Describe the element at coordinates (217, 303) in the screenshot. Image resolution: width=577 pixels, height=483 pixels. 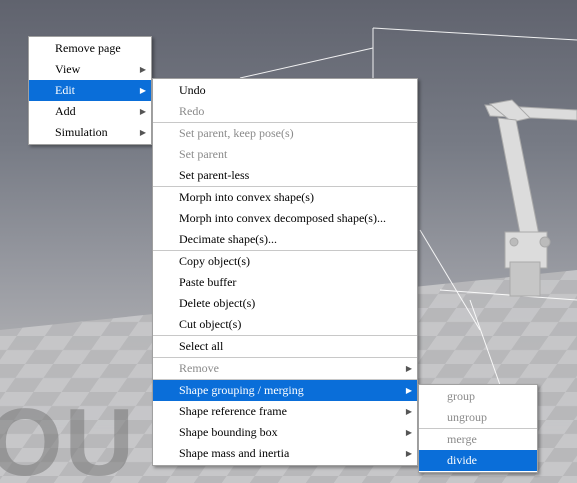
I see `menu-item-label: Delete object(s)` at that location.